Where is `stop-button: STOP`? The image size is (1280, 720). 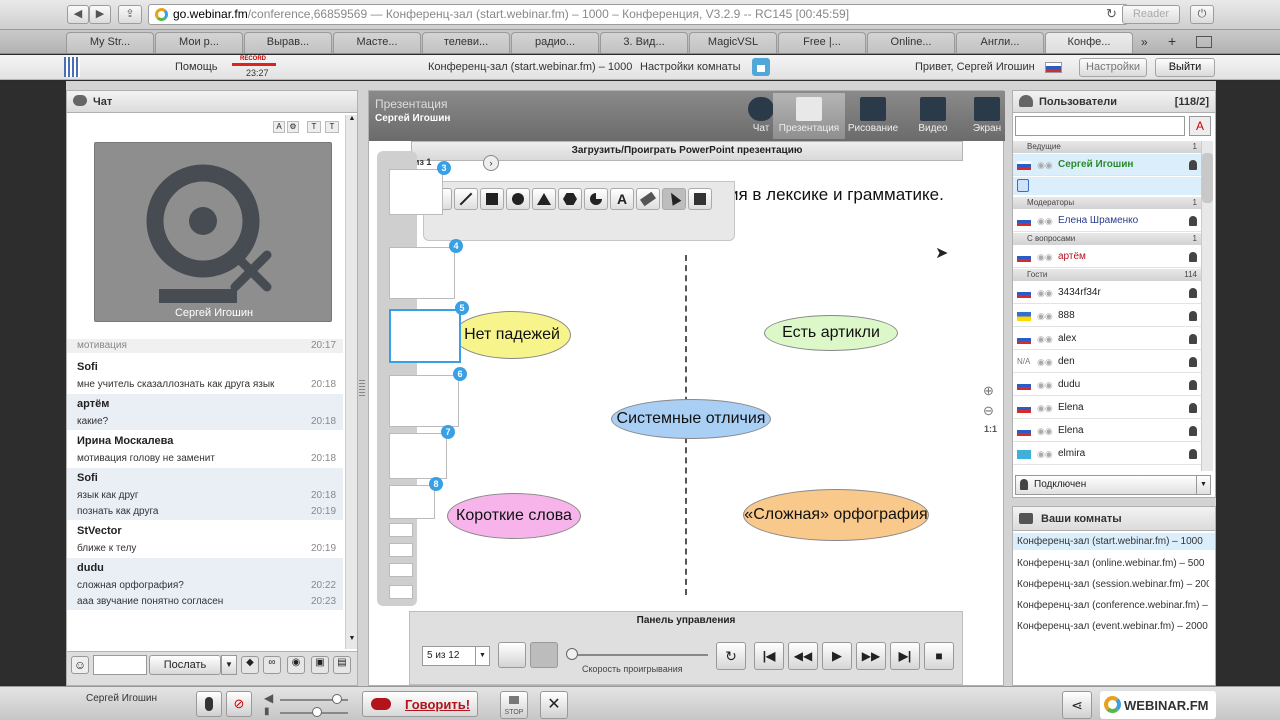 stop-button: STOP is located at coordinates (514, 705).